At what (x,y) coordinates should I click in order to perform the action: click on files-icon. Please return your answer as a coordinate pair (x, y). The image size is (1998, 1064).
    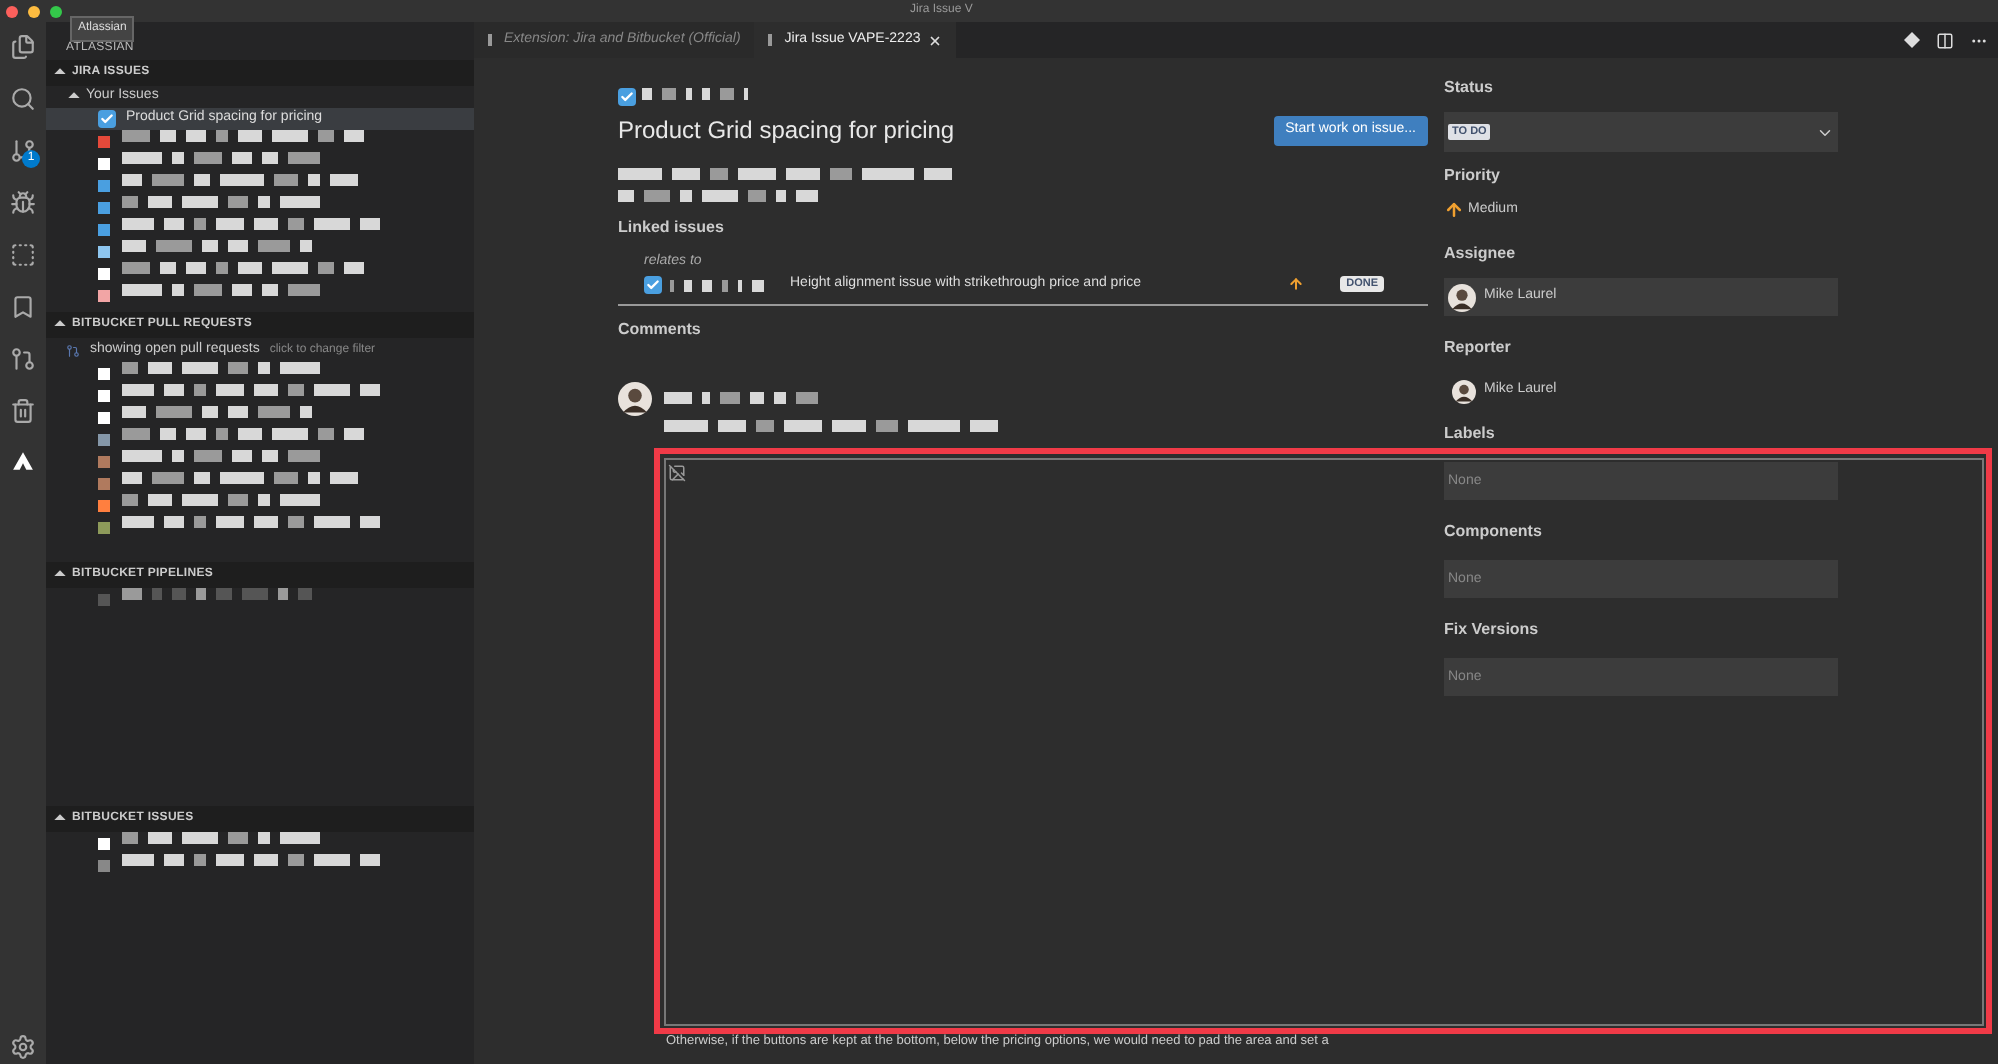
    Looking at the image, I should click on (23, 47).